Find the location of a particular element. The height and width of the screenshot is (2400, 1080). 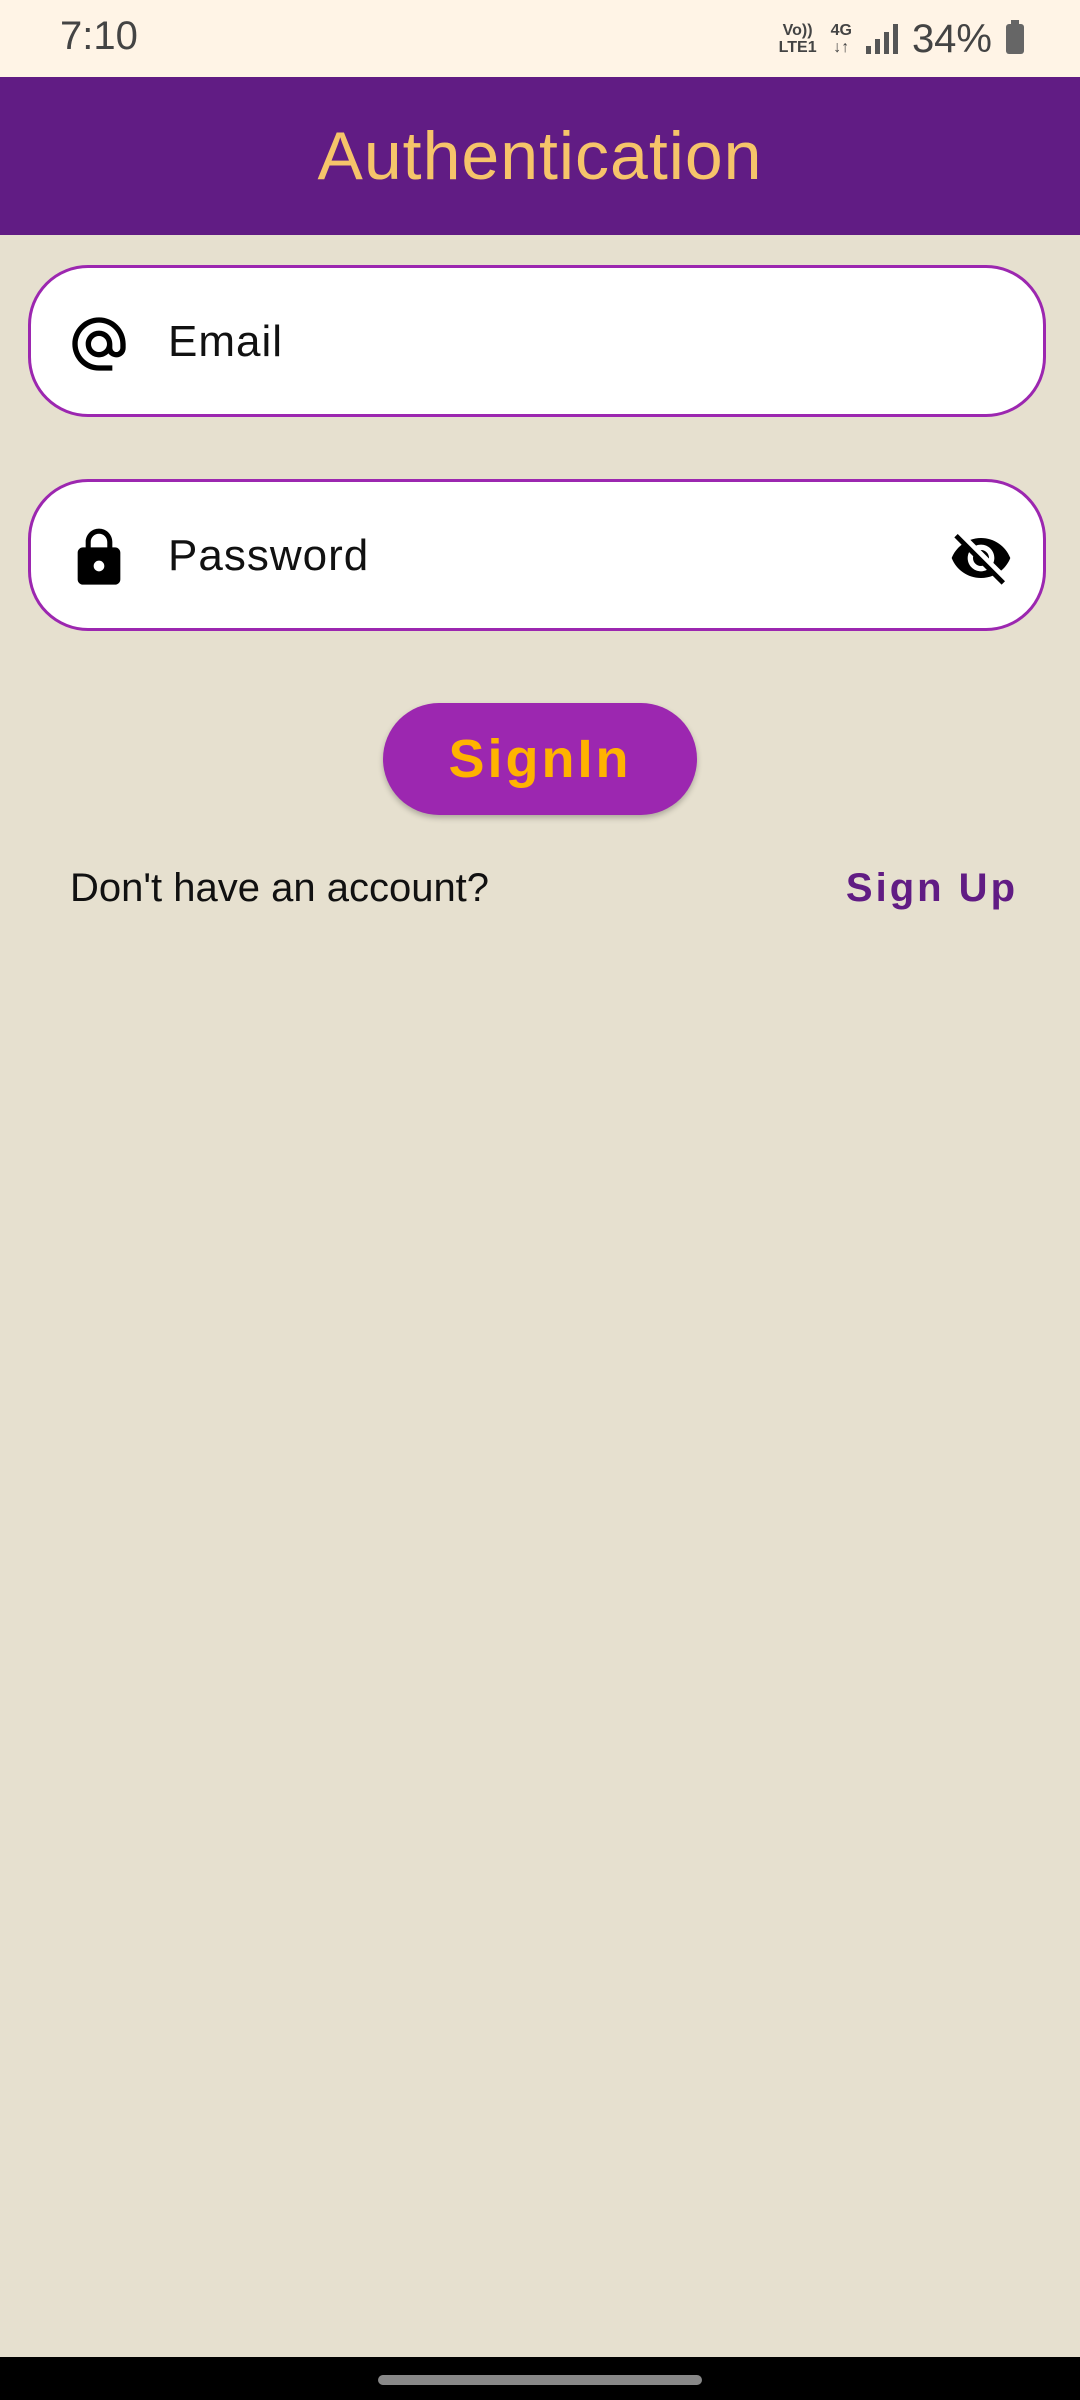

signal-strength-icon is located at coordinates (881, 39).